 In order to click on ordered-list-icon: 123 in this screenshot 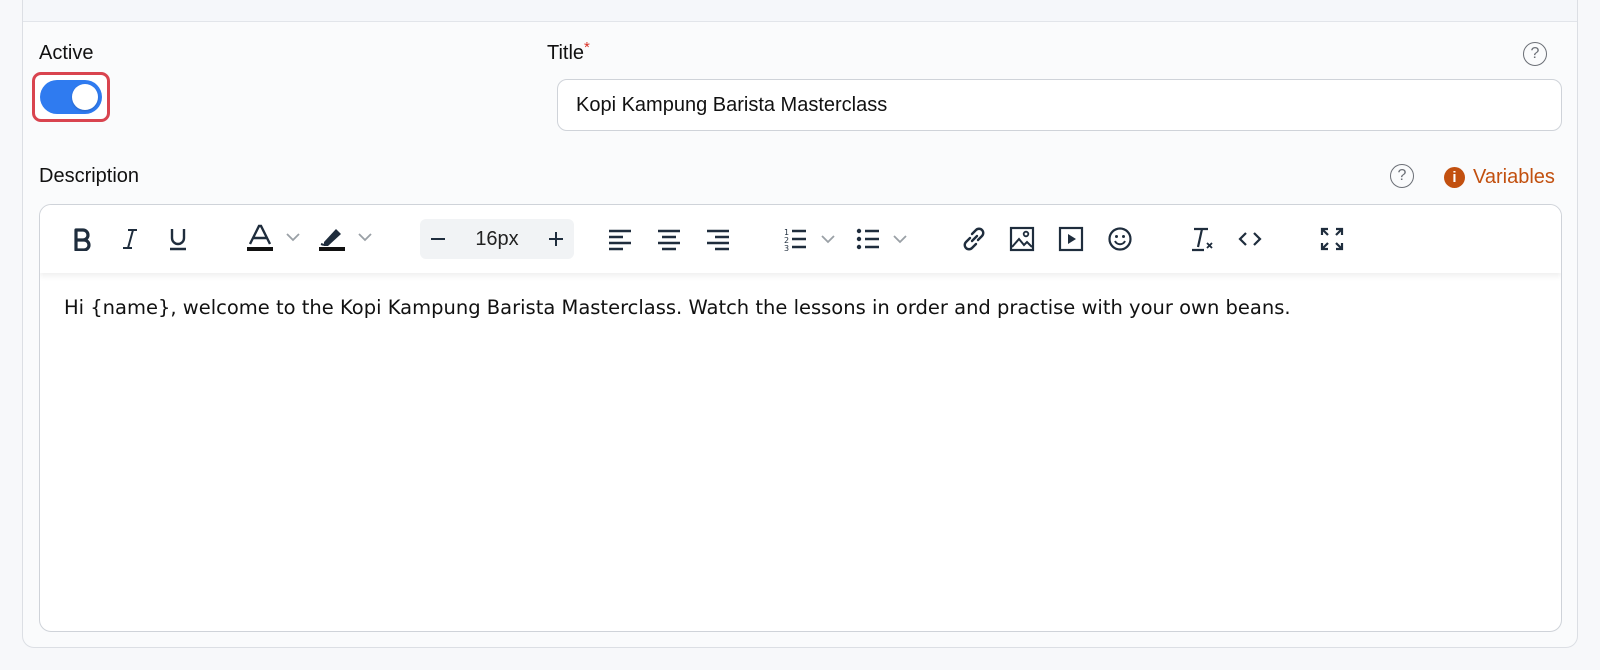, I will do `click(809, 240)`.